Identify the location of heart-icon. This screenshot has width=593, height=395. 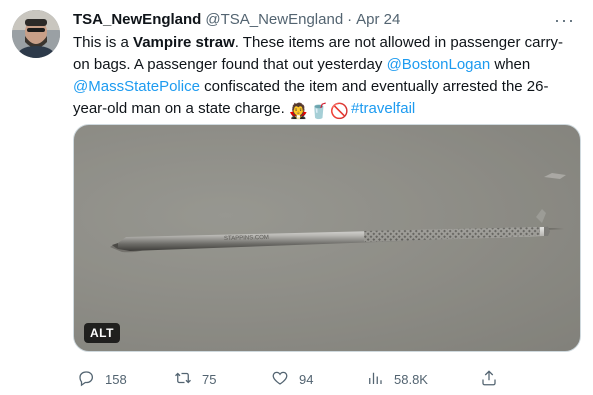
(280, 379).